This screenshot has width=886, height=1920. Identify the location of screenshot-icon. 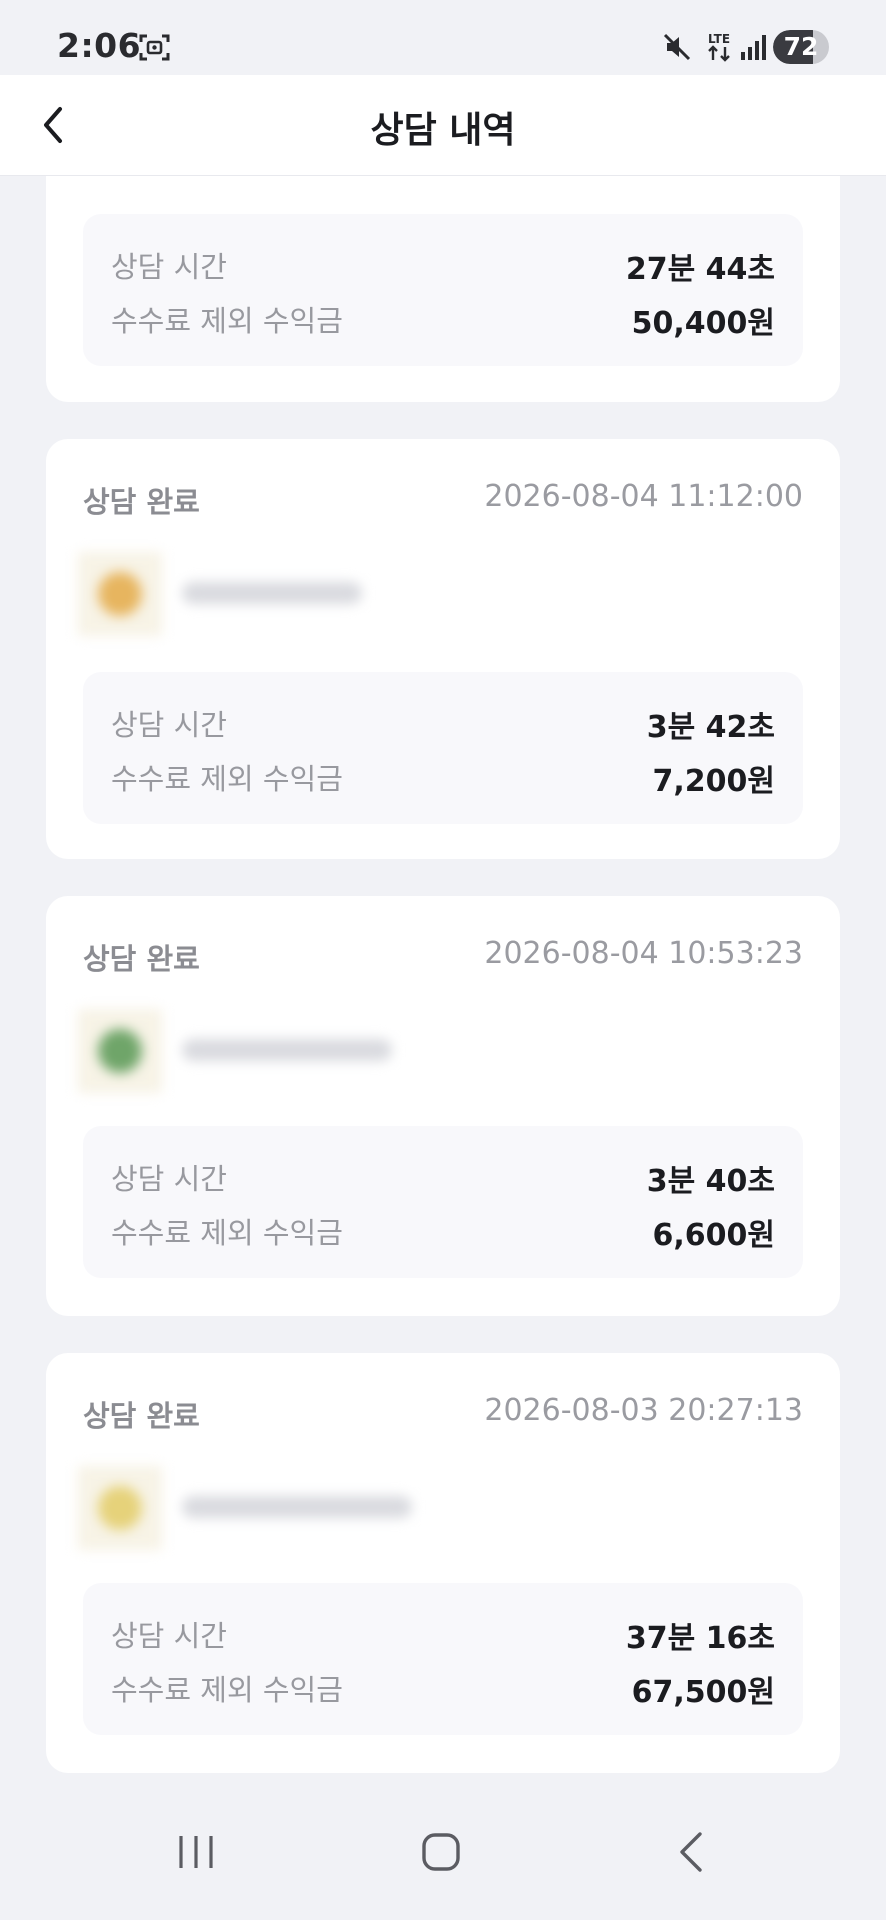
(154, 47).